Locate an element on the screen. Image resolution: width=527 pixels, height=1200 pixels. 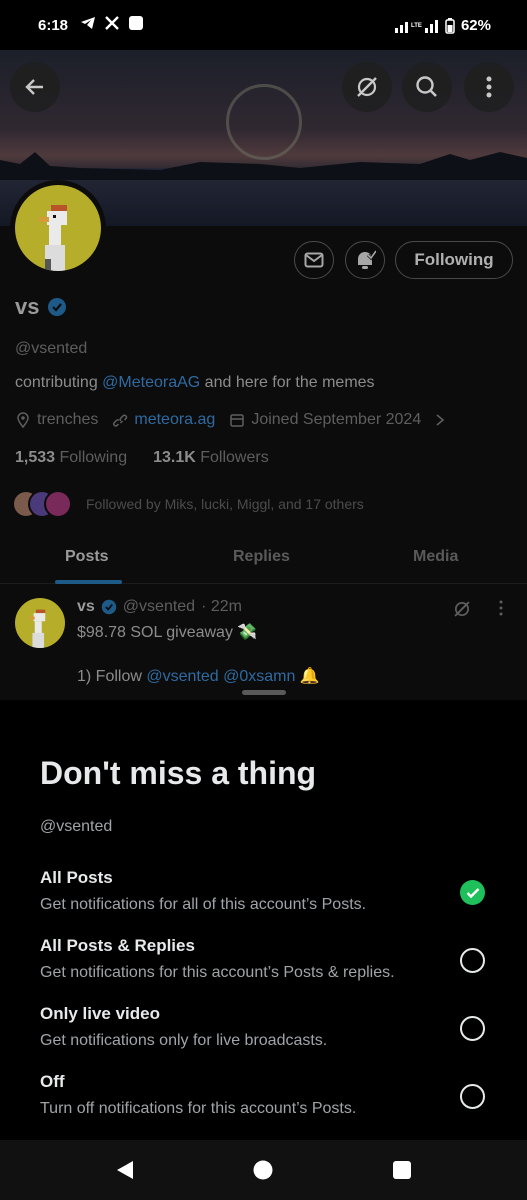
option-title: Off is located at coordinates (52, 1081).